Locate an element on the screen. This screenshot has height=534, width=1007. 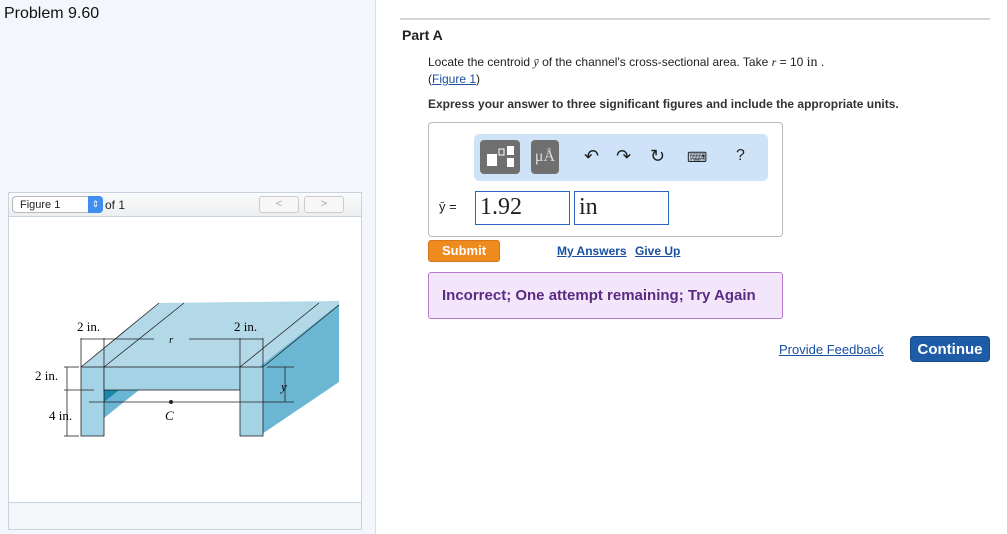
answer-value-input: 1.92 is located at coordinates (522, 208).